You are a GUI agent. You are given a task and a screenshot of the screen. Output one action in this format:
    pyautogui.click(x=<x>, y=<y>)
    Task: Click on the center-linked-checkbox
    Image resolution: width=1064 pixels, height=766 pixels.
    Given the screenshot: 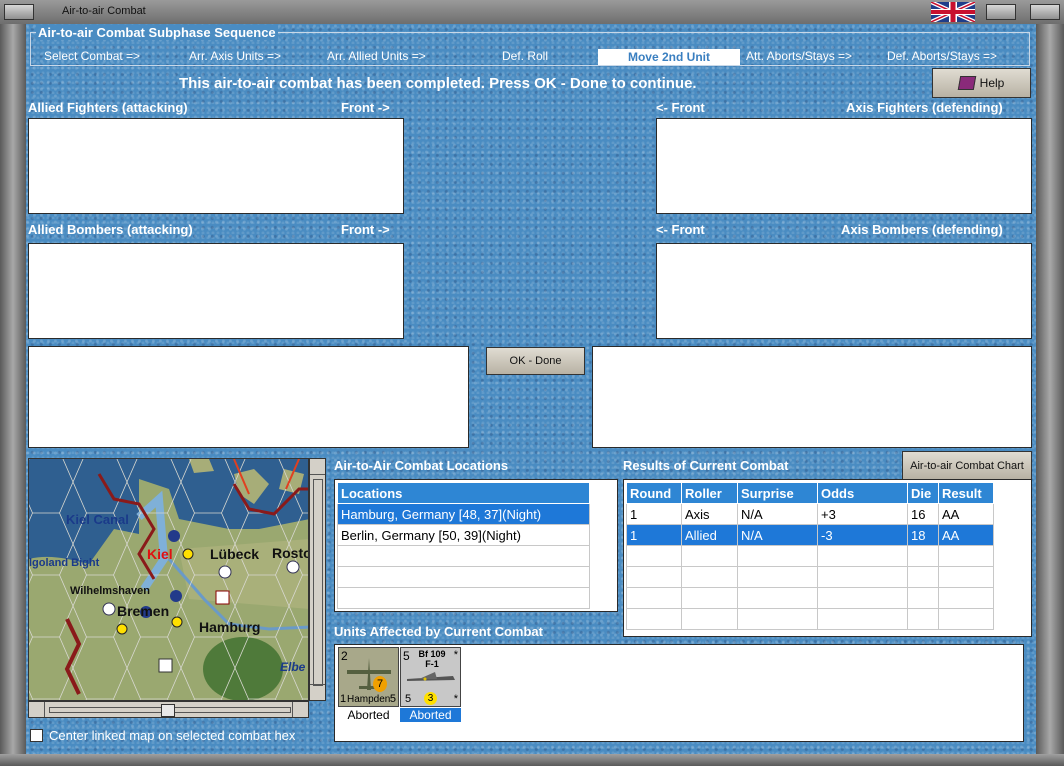 What is the action you would take?
    pyautogui.click(x=36, y=735)
    